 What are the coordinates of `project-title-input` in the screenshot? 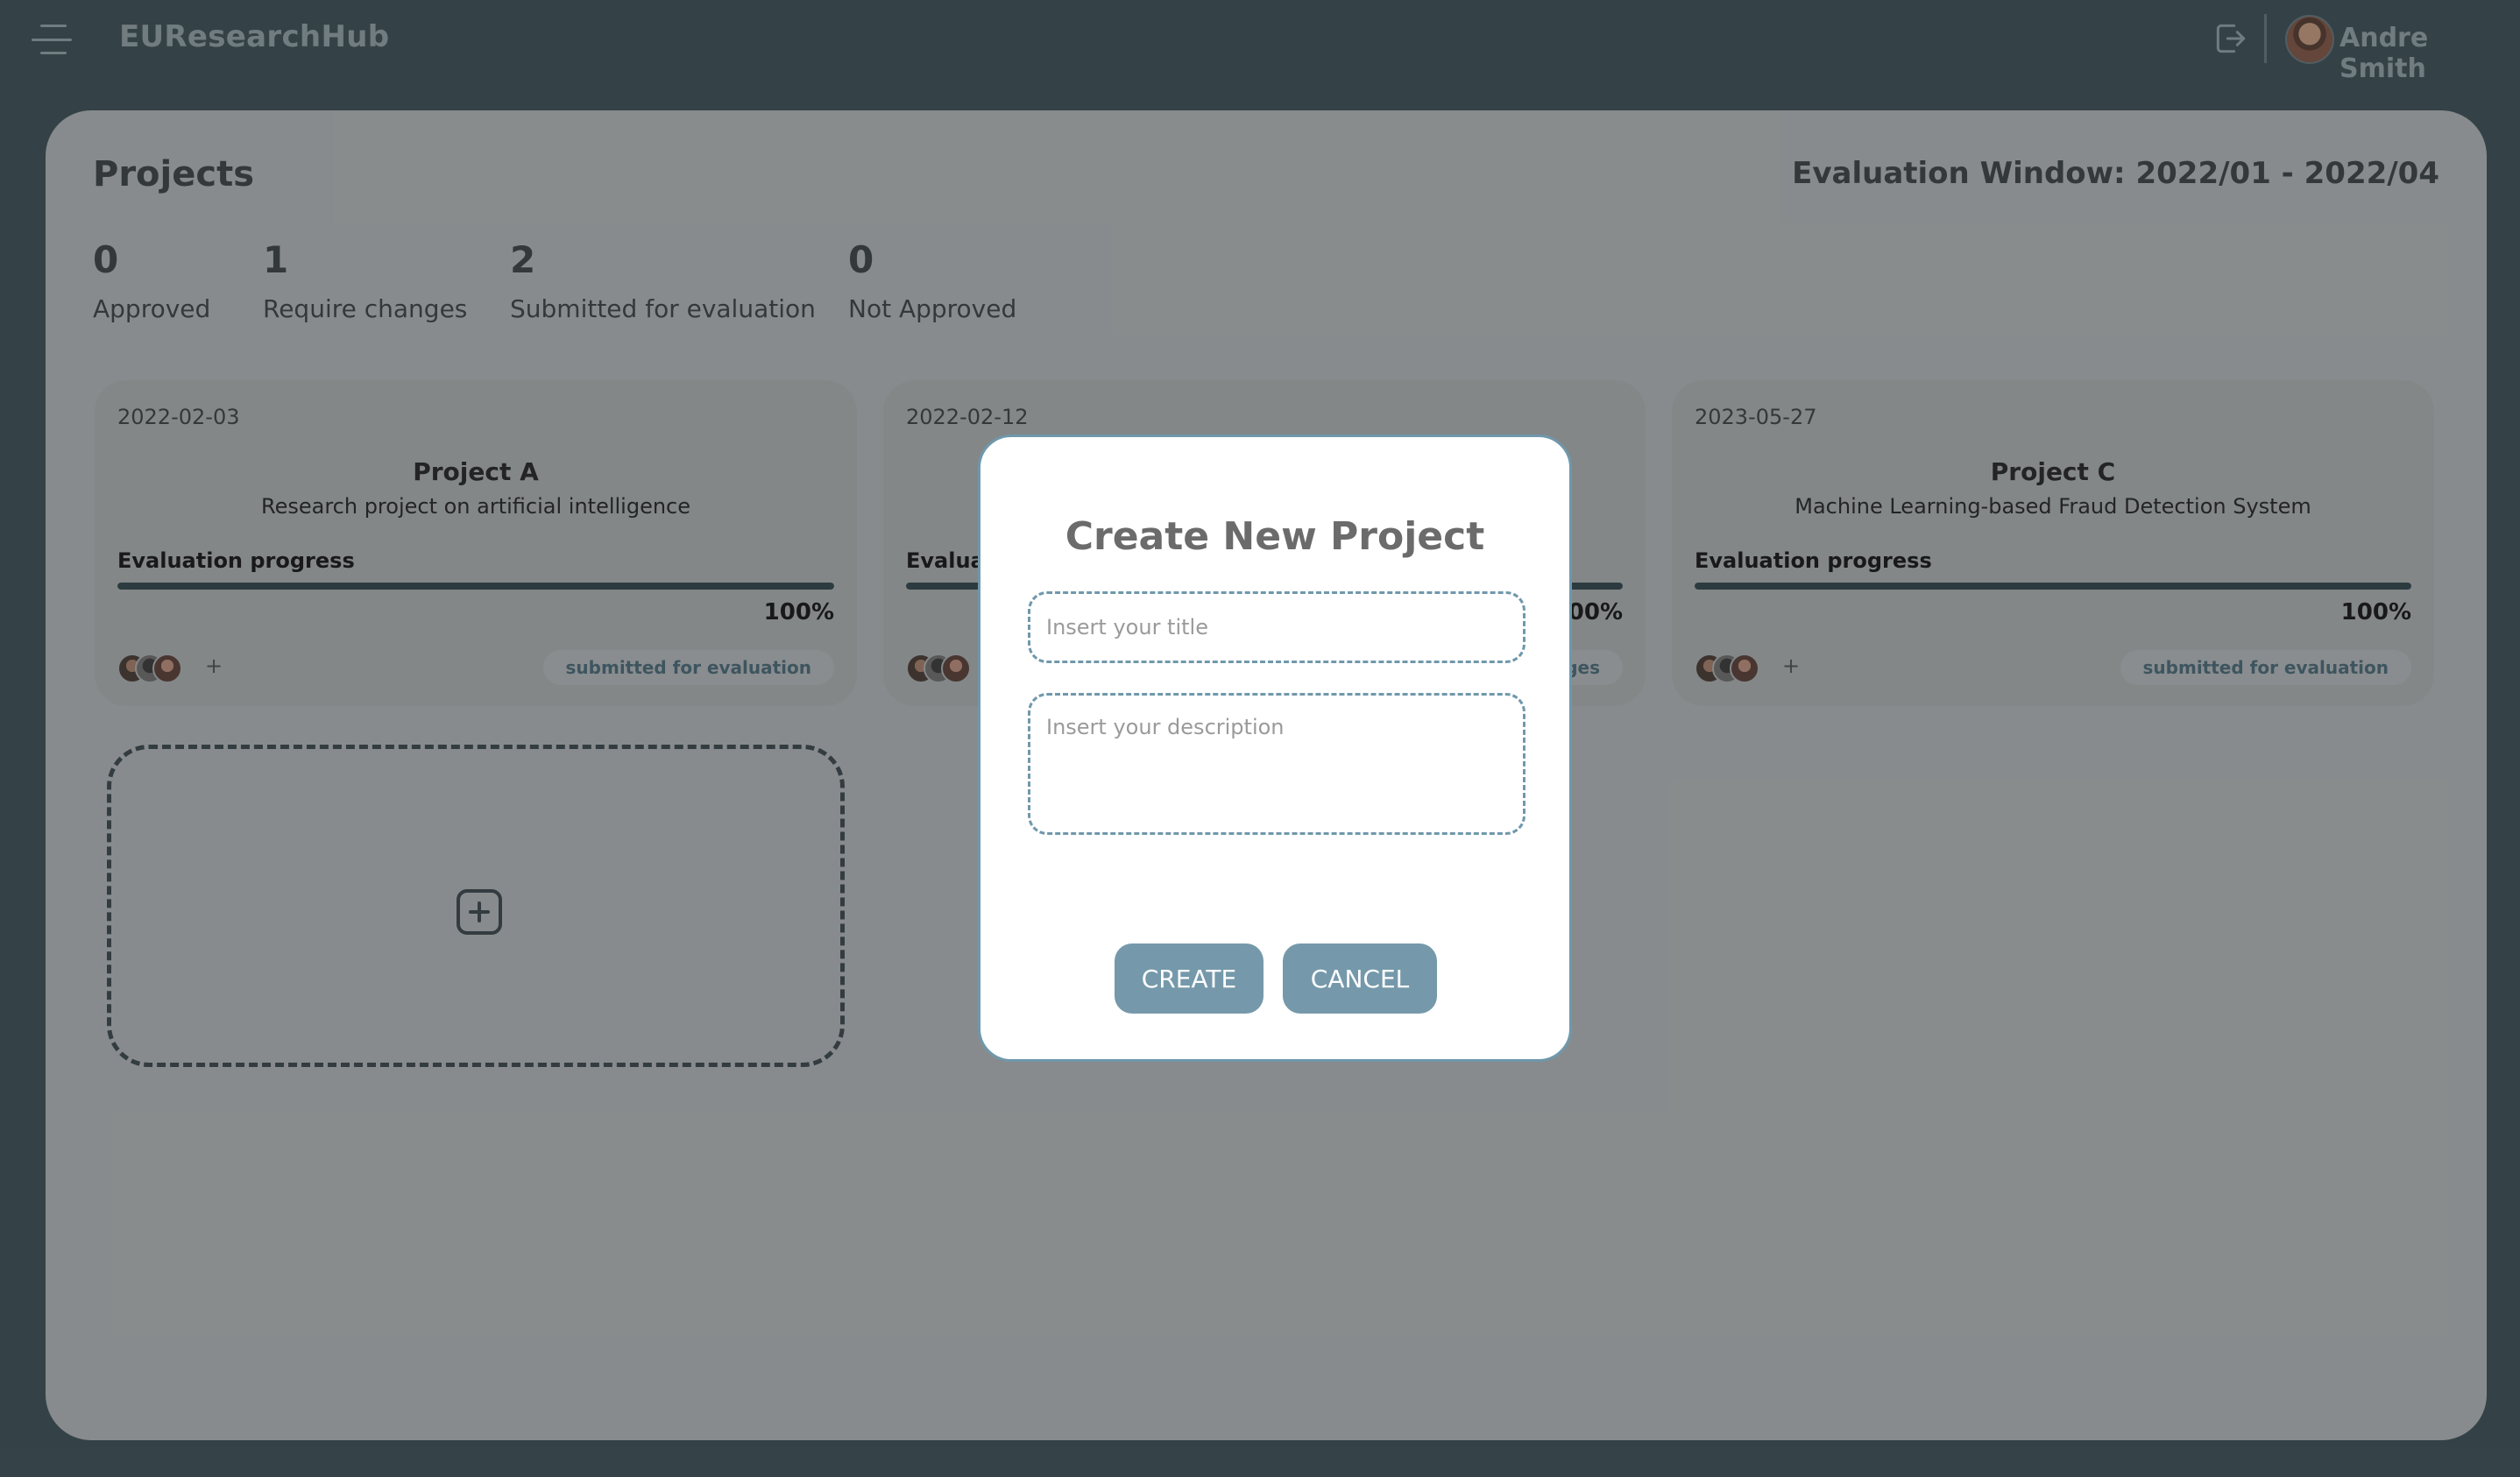 It's located at (1276, 627).